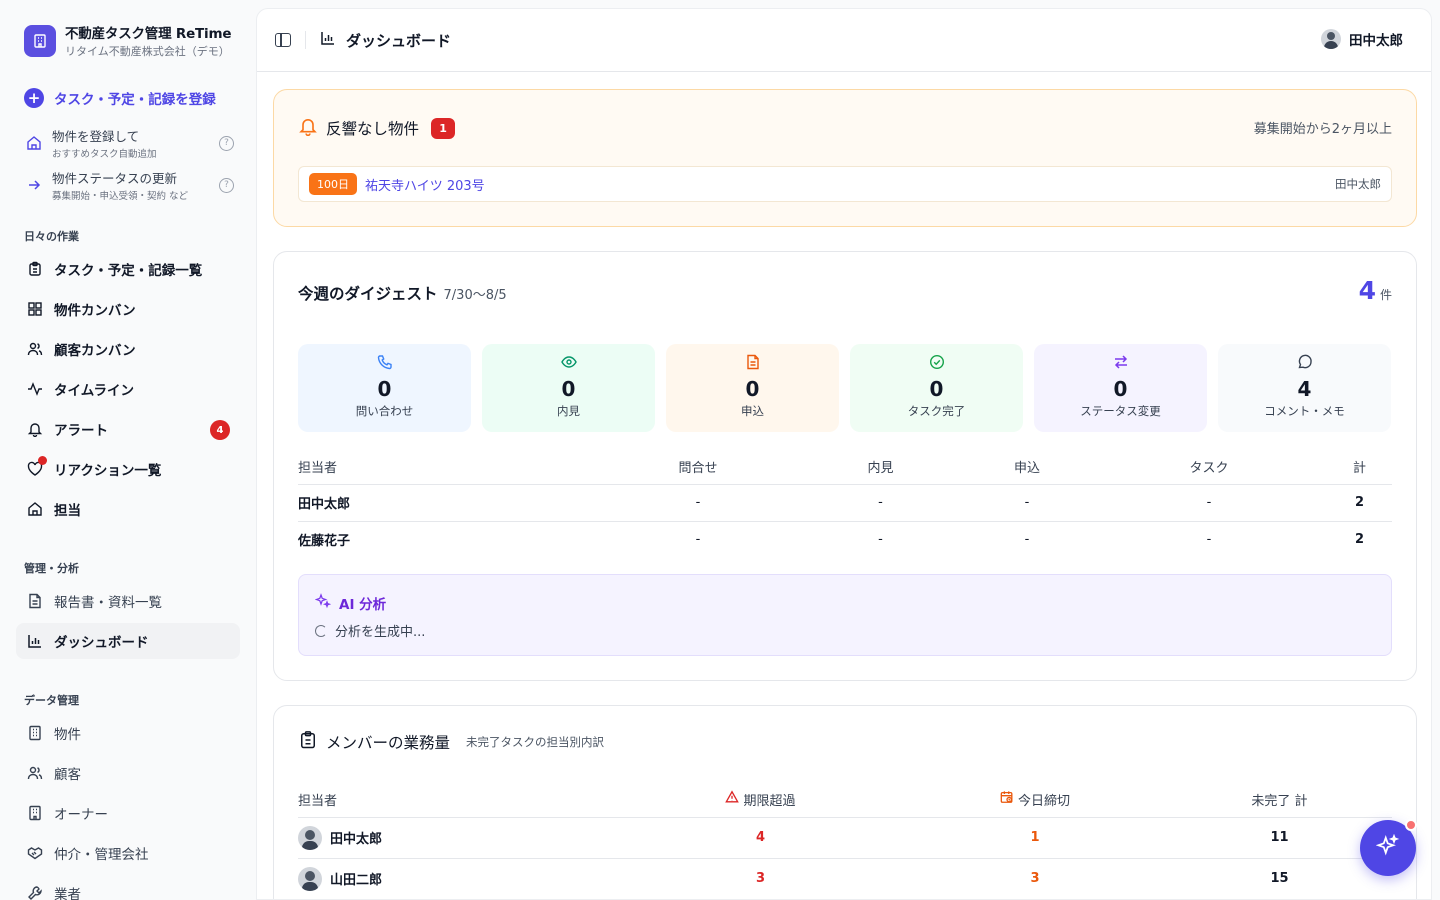  Describe the element at coordinates (94, 391) in the screenshot. I see `nav-label: タイムライン` at that location.